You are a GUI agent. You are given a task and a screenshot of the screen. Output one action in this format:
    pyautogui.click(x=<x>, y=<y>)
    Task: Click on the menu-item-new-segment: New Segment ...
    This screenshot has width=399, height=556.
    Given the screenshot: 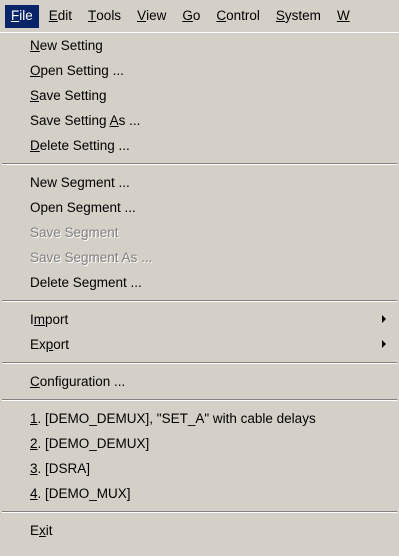 What is the action you would take?
    pyautogui.click(x=199, y=182)
    